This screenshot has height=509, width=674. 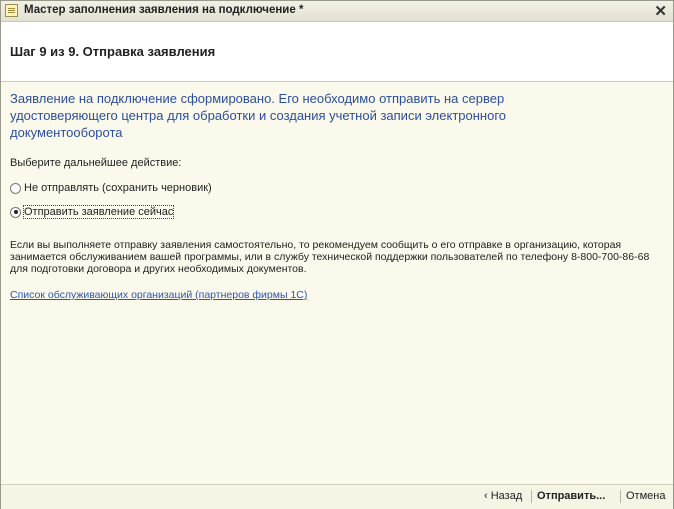 I want to click on radio-option-send-now: Отправить заявление сейчас, so click(x=92, y=212).